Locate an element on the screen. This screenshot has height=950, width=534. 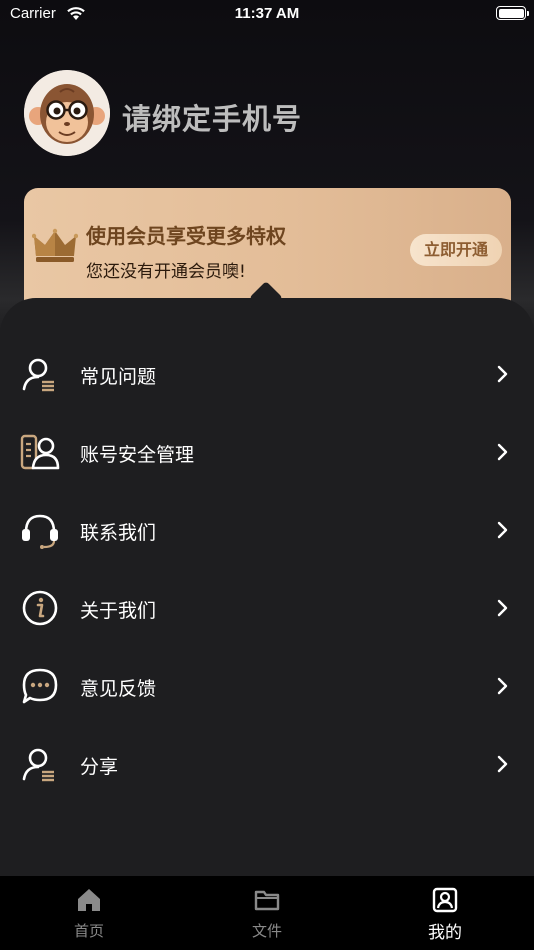
tab-mine: 我的 is located at coordinates (445, 913).